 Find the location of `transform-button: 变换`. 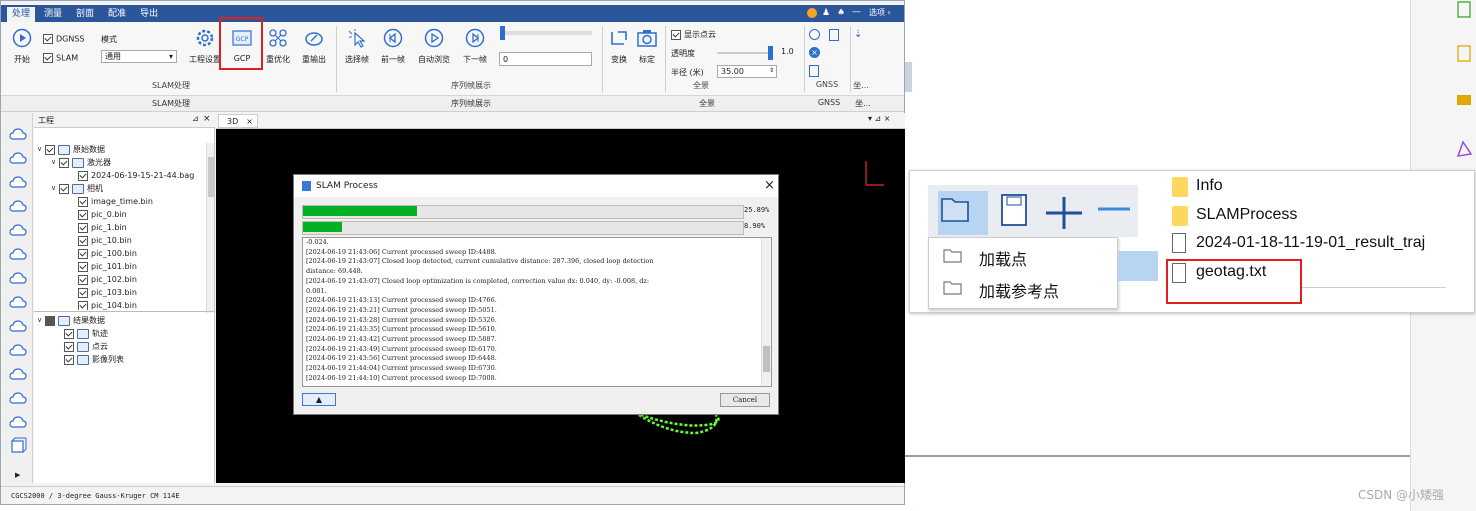

transform-button: 变换 is located at coordinates (619, 46).